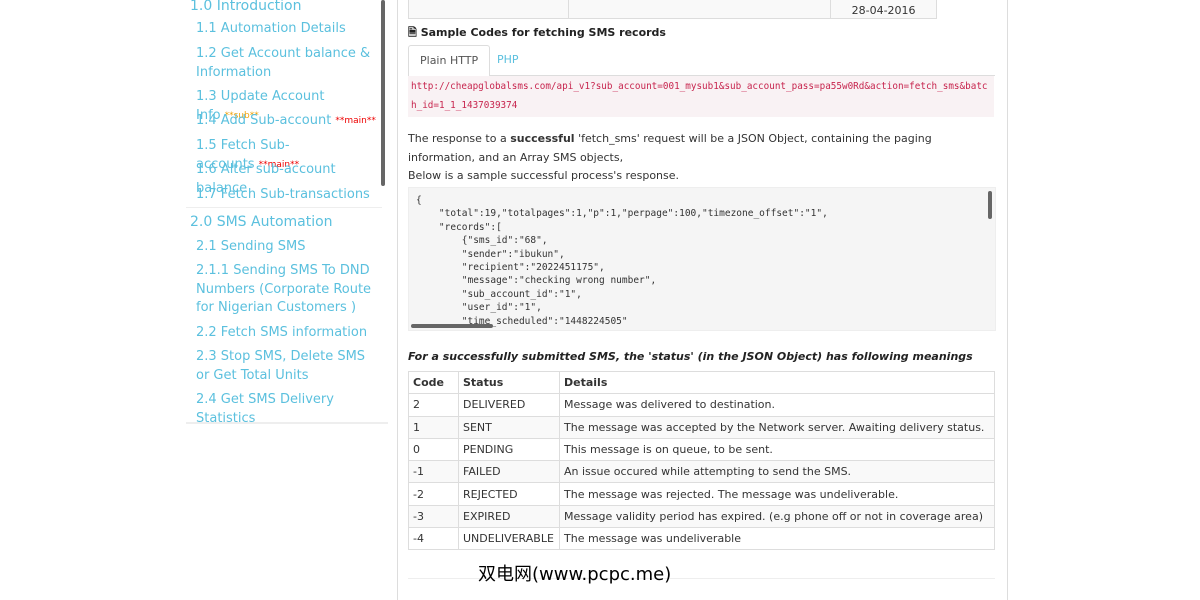  I want to click on header-status: Status, so click(509, 382).